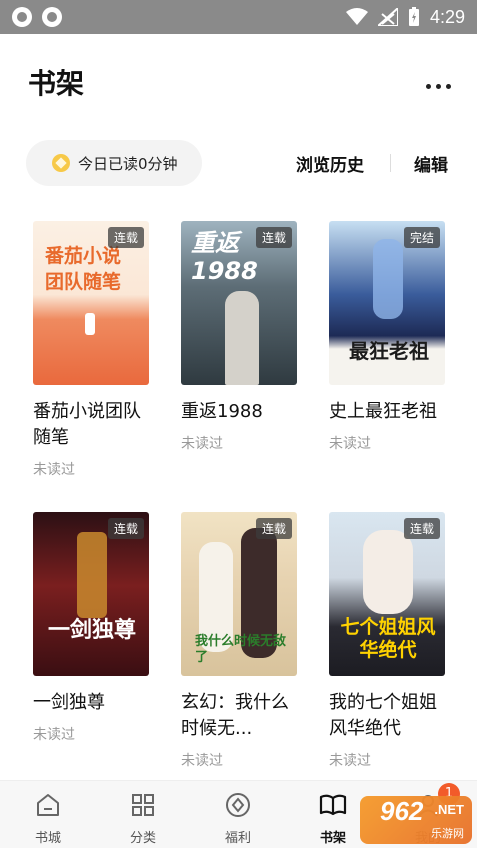  I want to click on clock: 4:29, so click(447, 16).